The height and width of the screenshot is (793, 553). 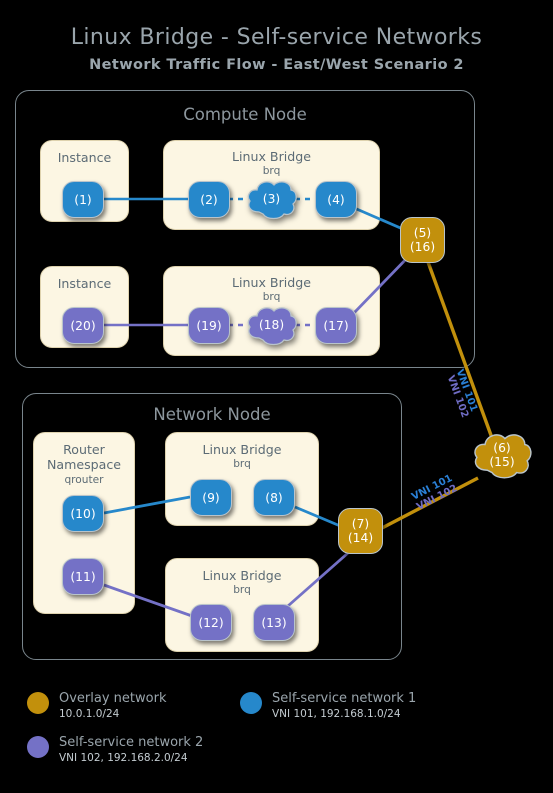 I want to click on node-2-label: (2), so click(x=209, y=199).